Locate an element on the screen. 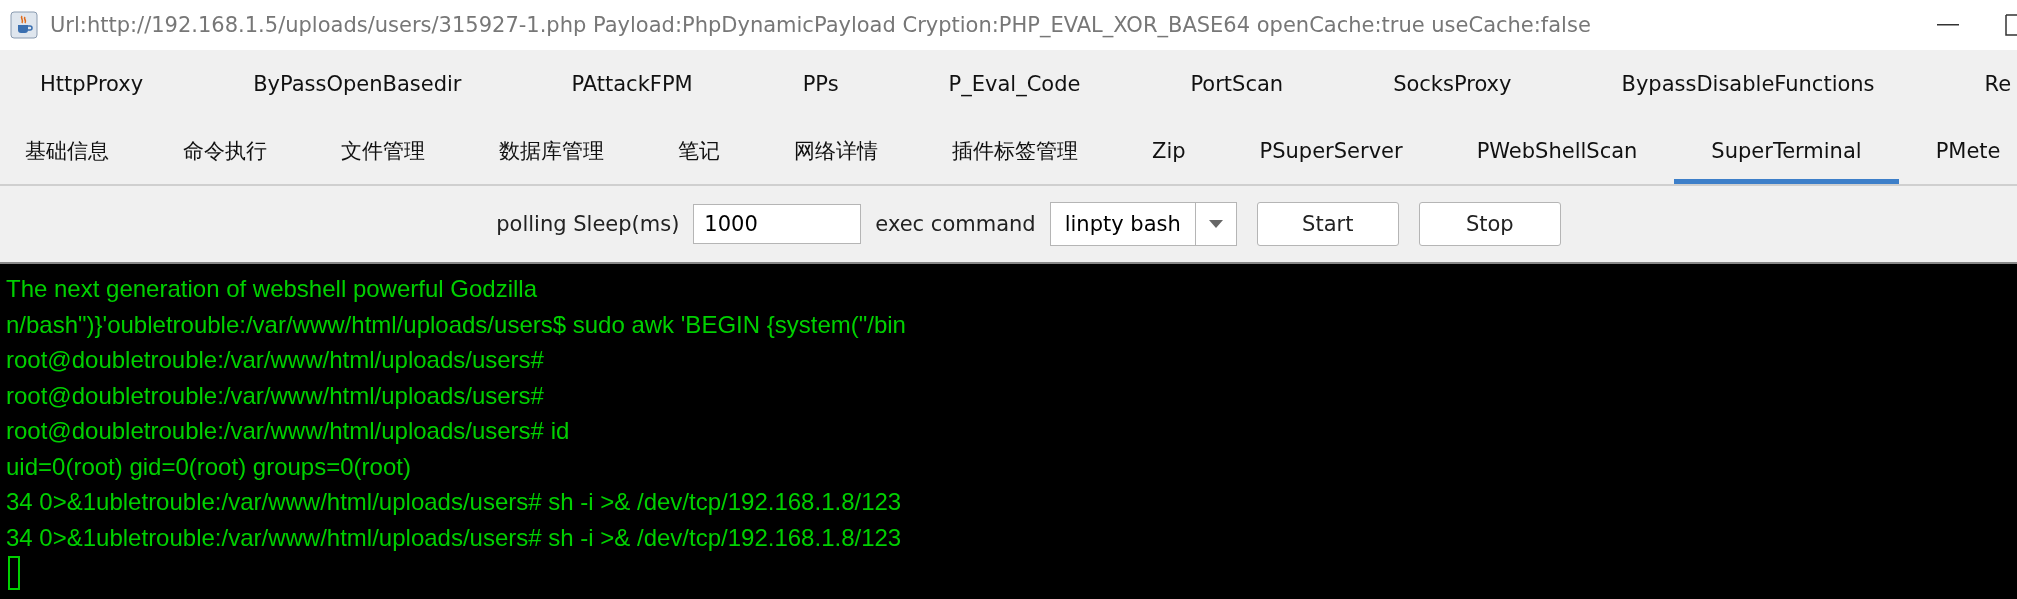 Image resolution: width=2017 pixels, height=599 pixels. maximize-icon is located at coordinates (2011, 25).